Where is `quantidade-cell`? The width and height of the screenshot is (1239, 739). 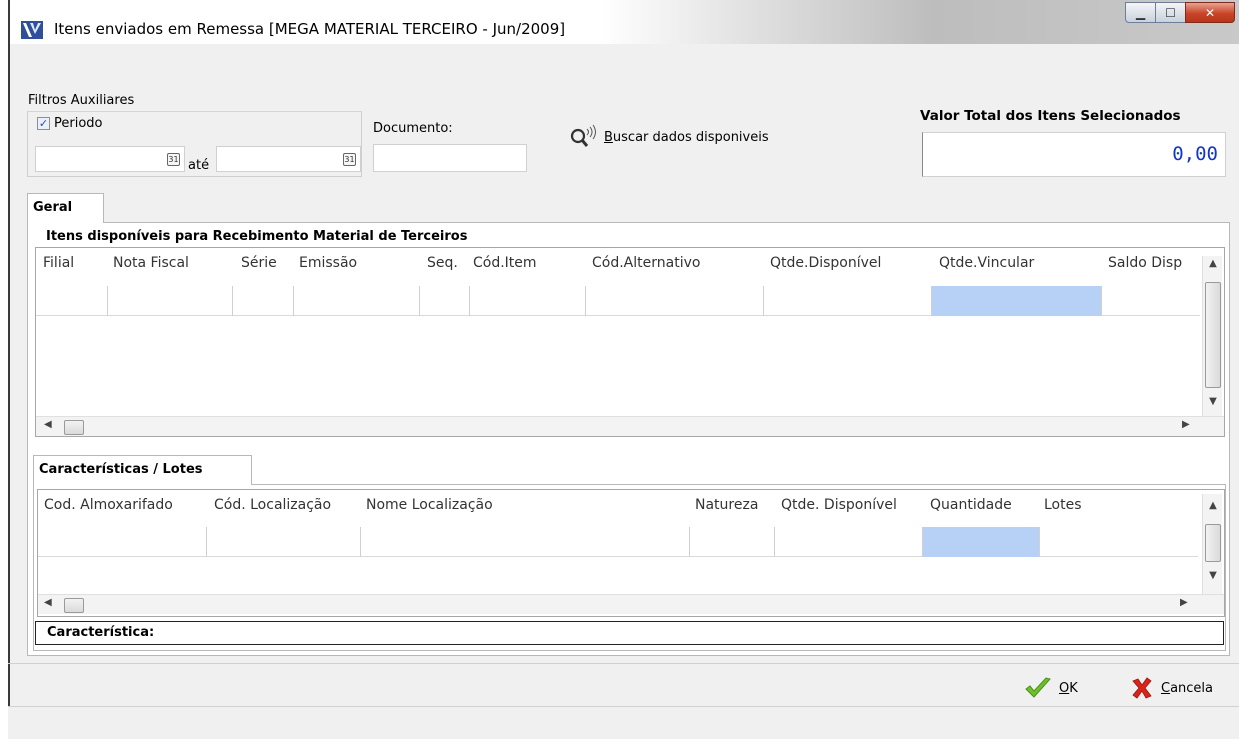 quantidade-cell is located at coordinates (981, 542).